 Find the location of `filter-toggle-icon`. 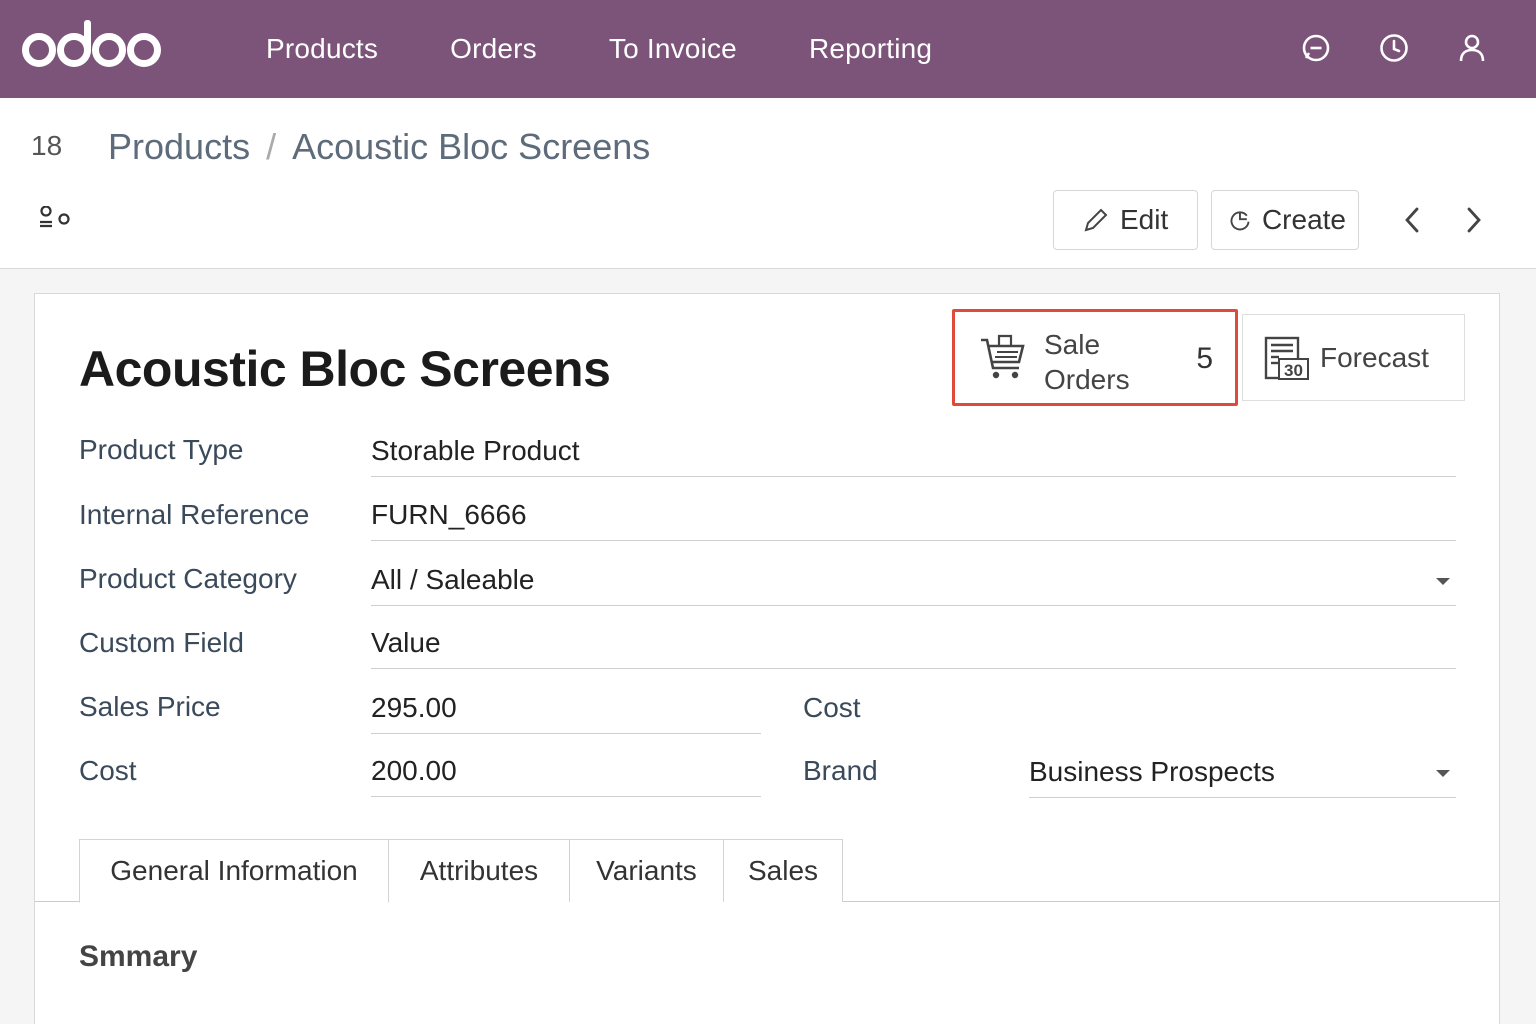

filter-toggle-icon is located at coordinates (55, 217).